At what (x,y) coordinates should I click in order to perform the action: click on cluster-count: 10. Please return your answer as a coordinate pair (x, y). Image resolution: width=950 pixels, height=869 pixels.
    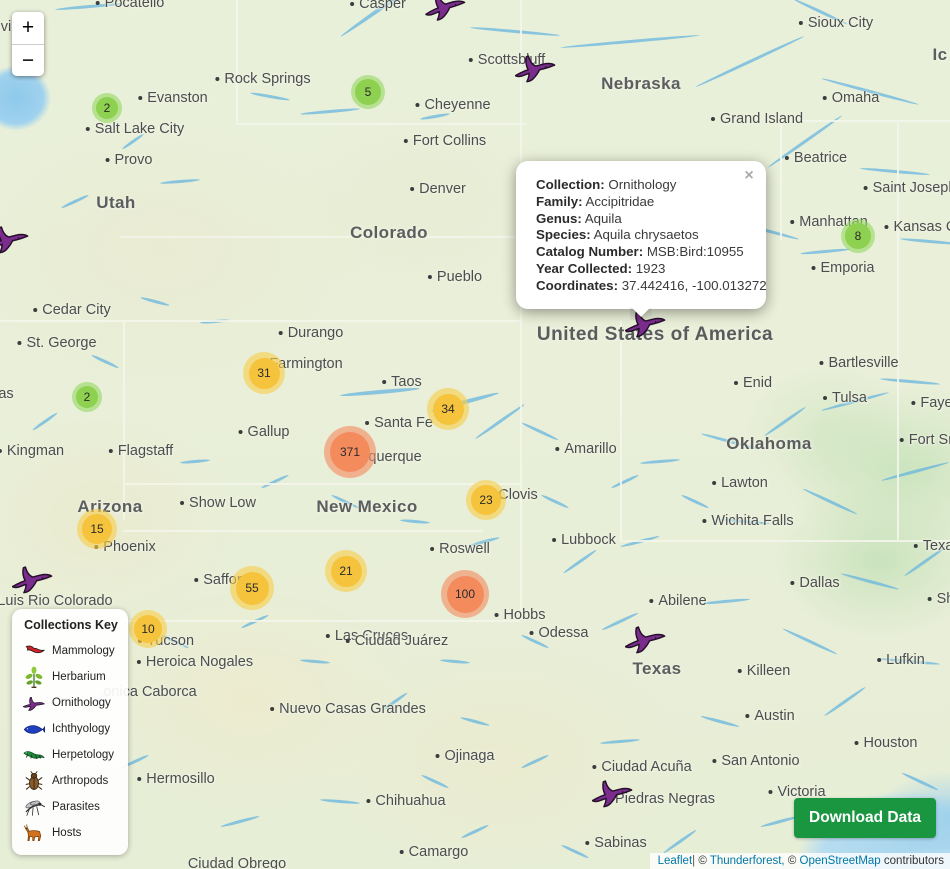
    Looking at the image, I should click on (148, 629).